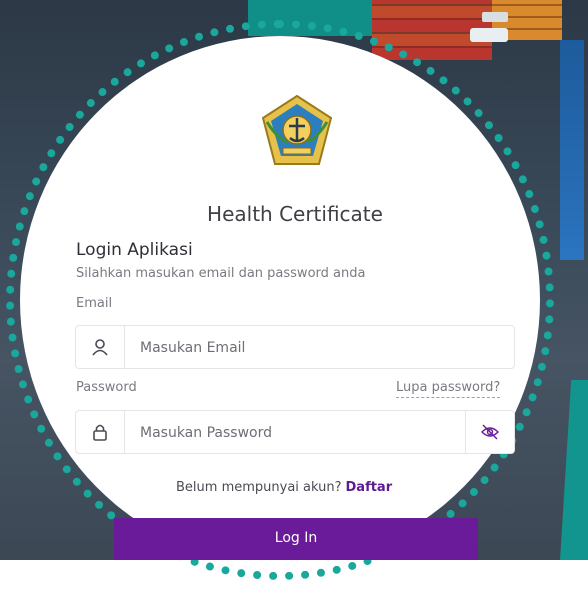 The width and height of the screenshot is (588, 597). I want to click on forgot-password-link: Lupa password?, so click(448, 389).